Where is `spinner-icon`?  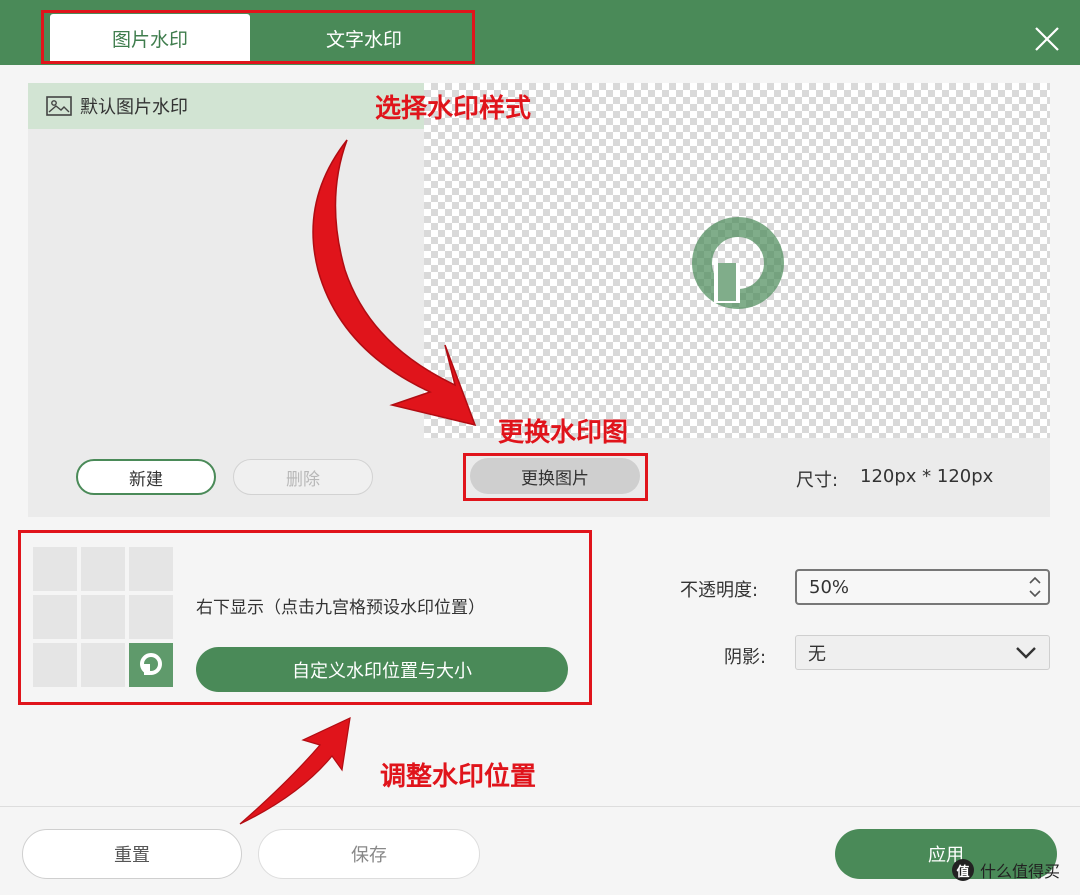
spinner-icon is located at coordinates (1035, 587).